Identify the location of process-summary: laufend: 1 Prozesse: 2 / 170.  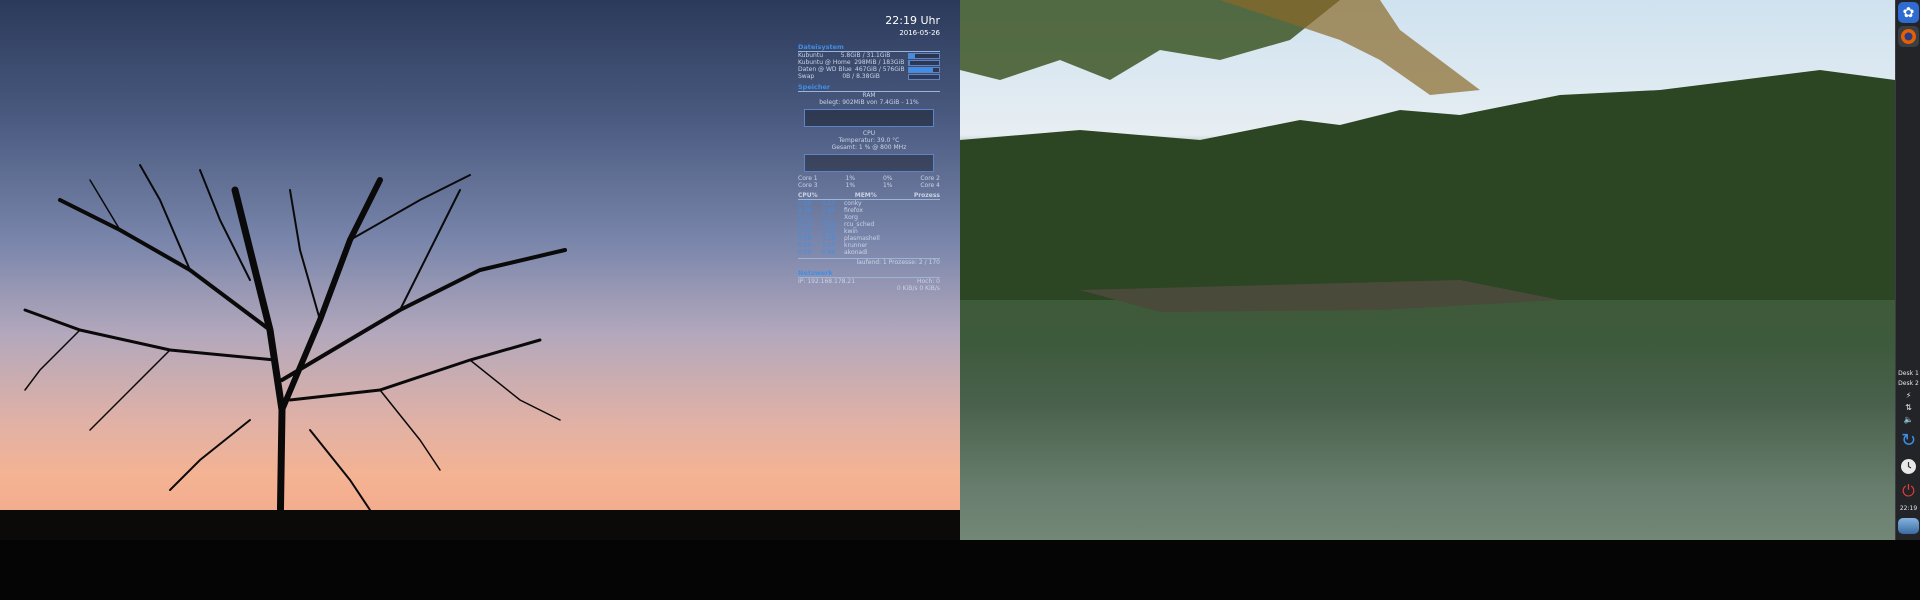
(869, 262).